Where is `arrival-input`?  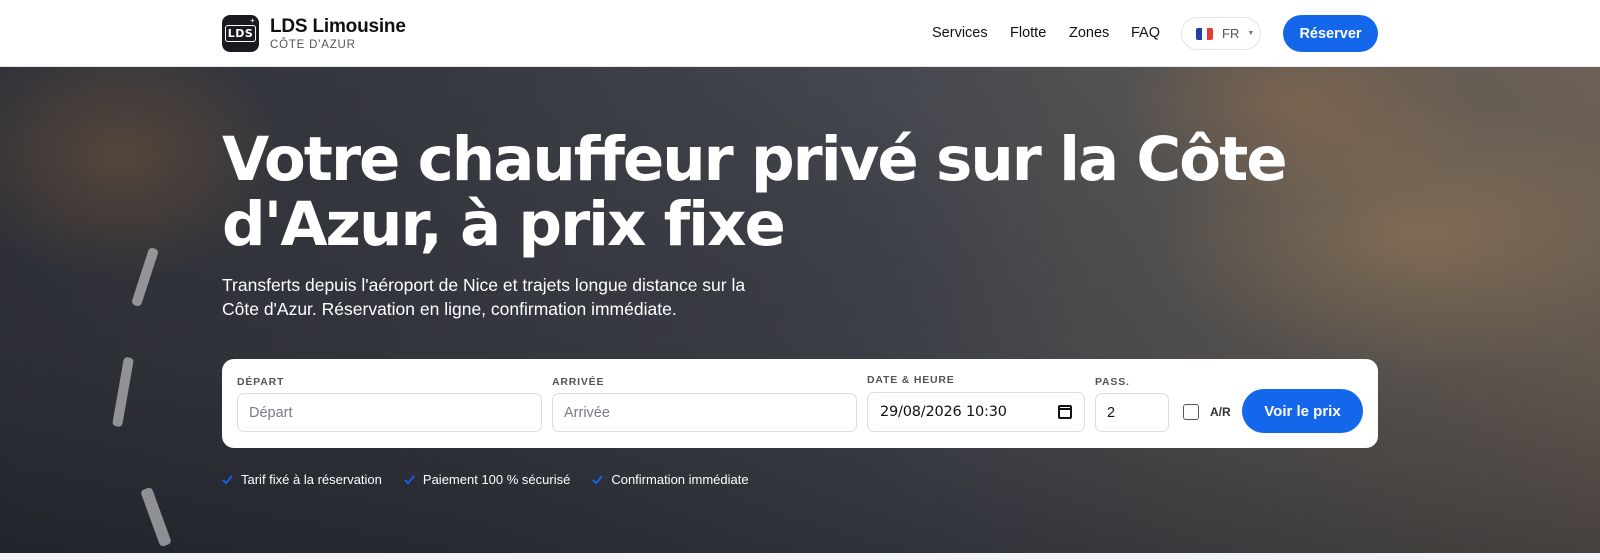
arrival-input is located at coordinates (704, 412).